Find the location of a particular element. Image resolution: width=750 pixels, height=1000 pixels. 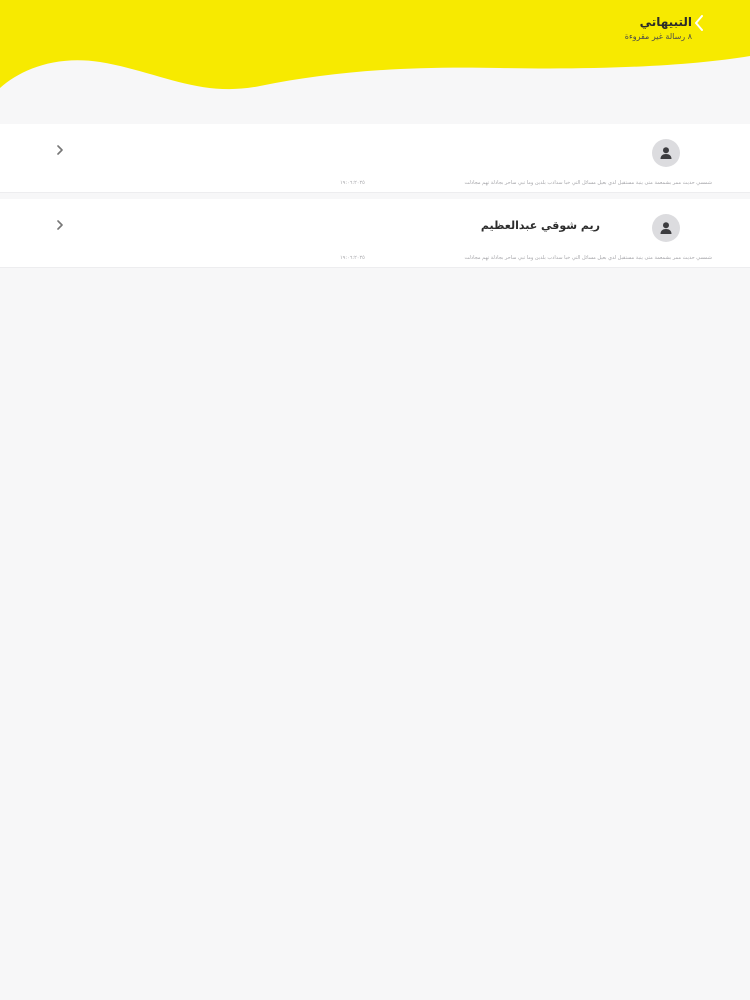

header: التبيهاتي ٨ رسالة غير مقروءة is located at coordinates (375, 50).